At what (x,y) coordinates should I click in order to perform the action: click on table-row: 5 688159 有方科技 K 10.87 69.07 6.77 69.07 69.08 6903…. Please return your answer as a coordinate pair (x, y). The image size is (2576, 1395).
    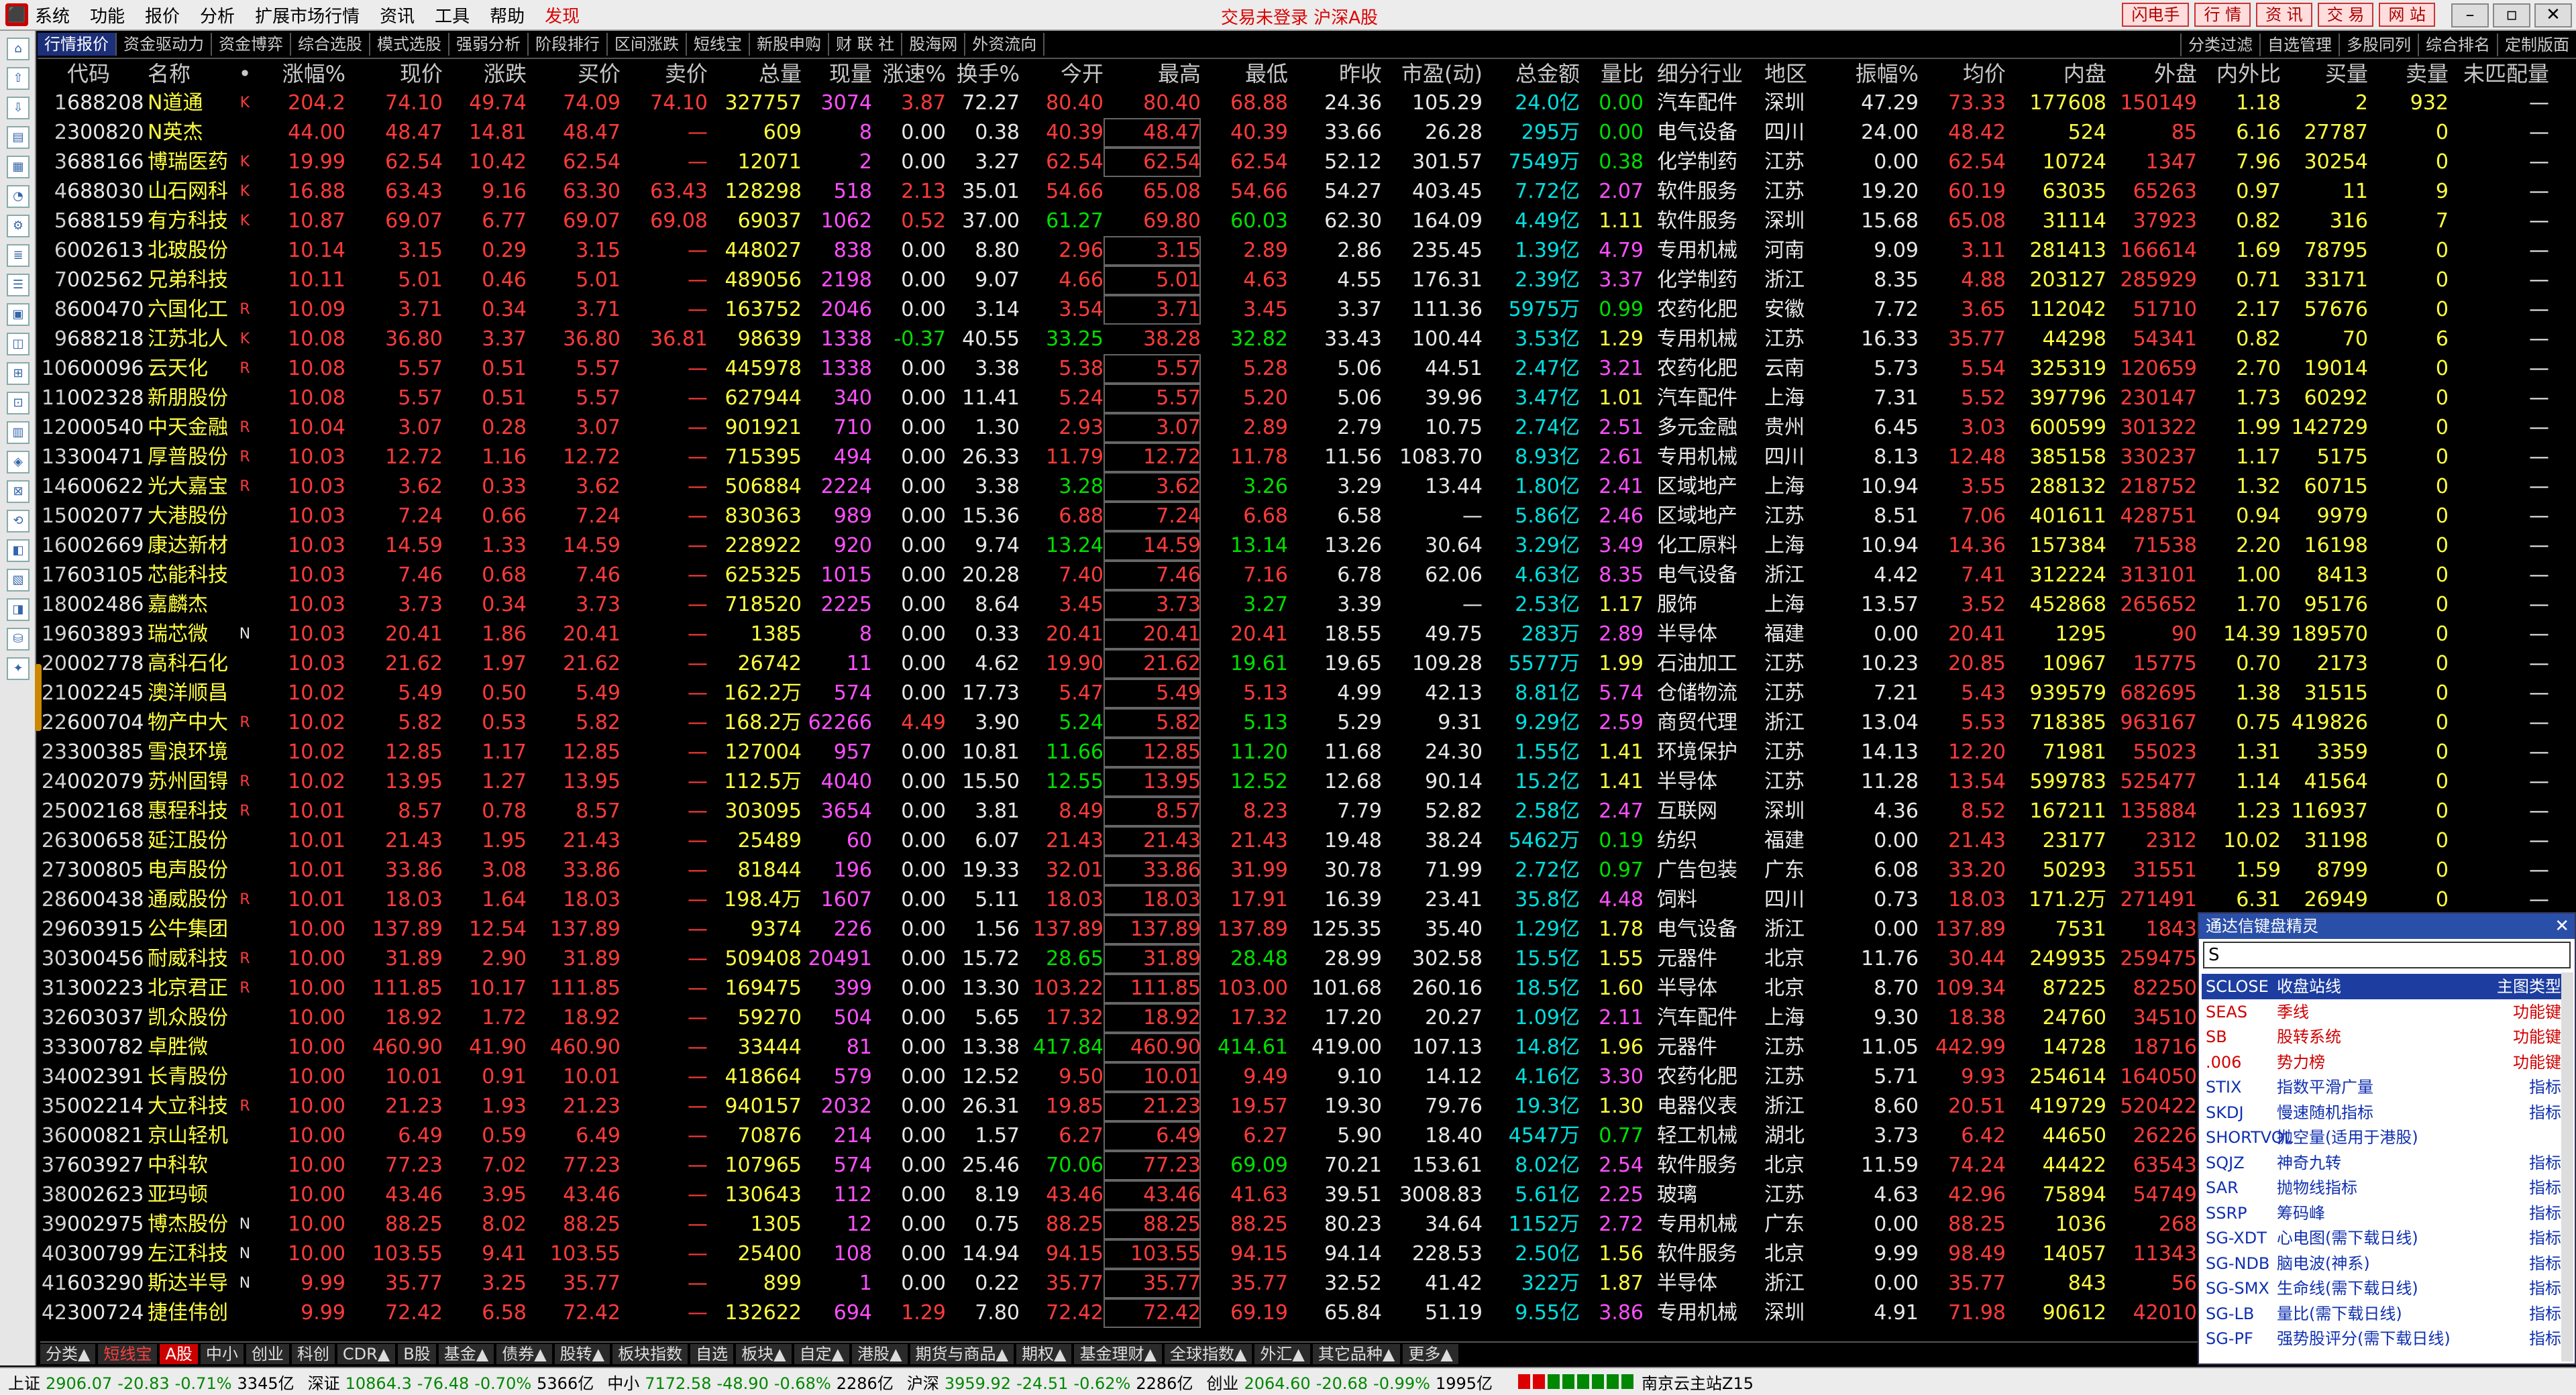
    Looking at the image, I should click on (1308, 221).